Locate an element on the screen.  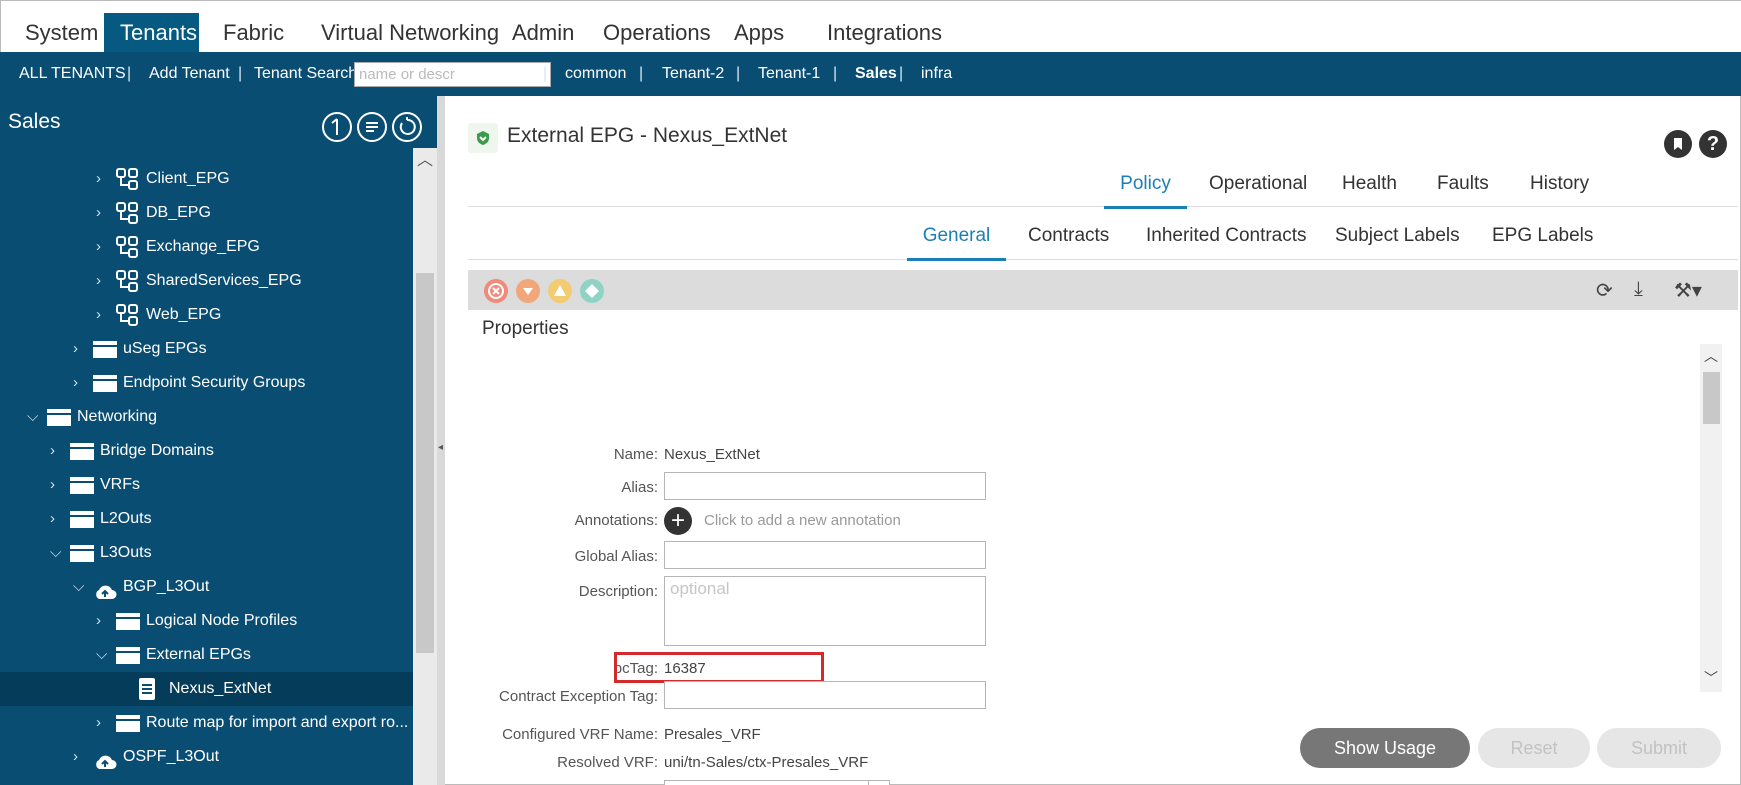
tree-item: › Exchange_EPG is located at coordinates (206, 247).